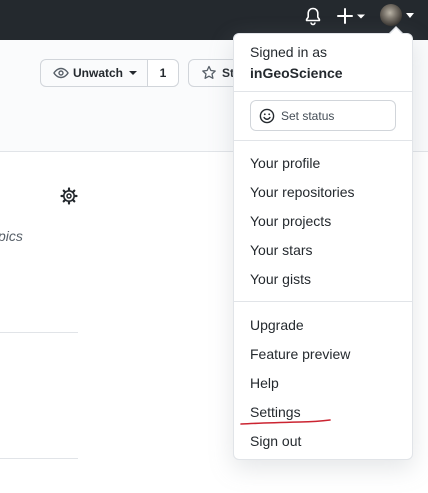 The height and width of the screenshot is (493, 428). I want to click on set-status-button: Set status, so click(323, 115).